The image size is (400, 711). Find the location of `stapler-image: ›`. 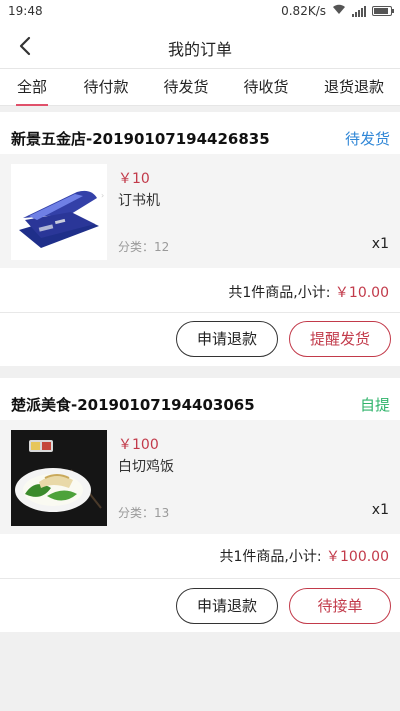

stapler-image: › is located at coordinates (59, 212).